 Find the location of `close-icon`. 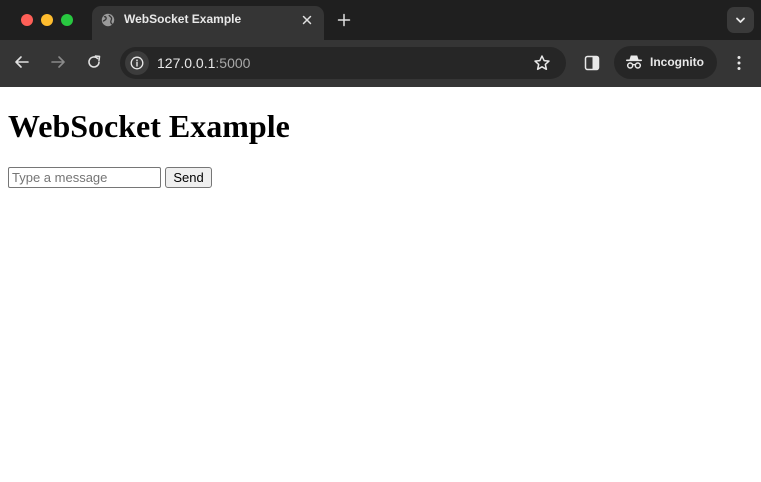

close-icon is located at coordinates (307, 20).